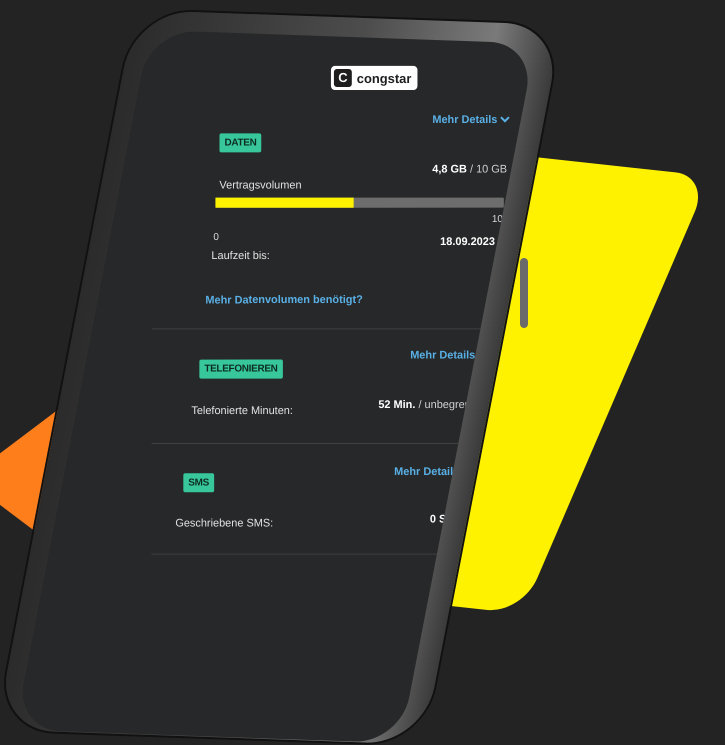 This screenshot has width=725, height=745. What do you see at coordinates (260, 186) in the screenshot?
I see `volume-label: Vertragsvolumen` at bounding box center [260, 186].